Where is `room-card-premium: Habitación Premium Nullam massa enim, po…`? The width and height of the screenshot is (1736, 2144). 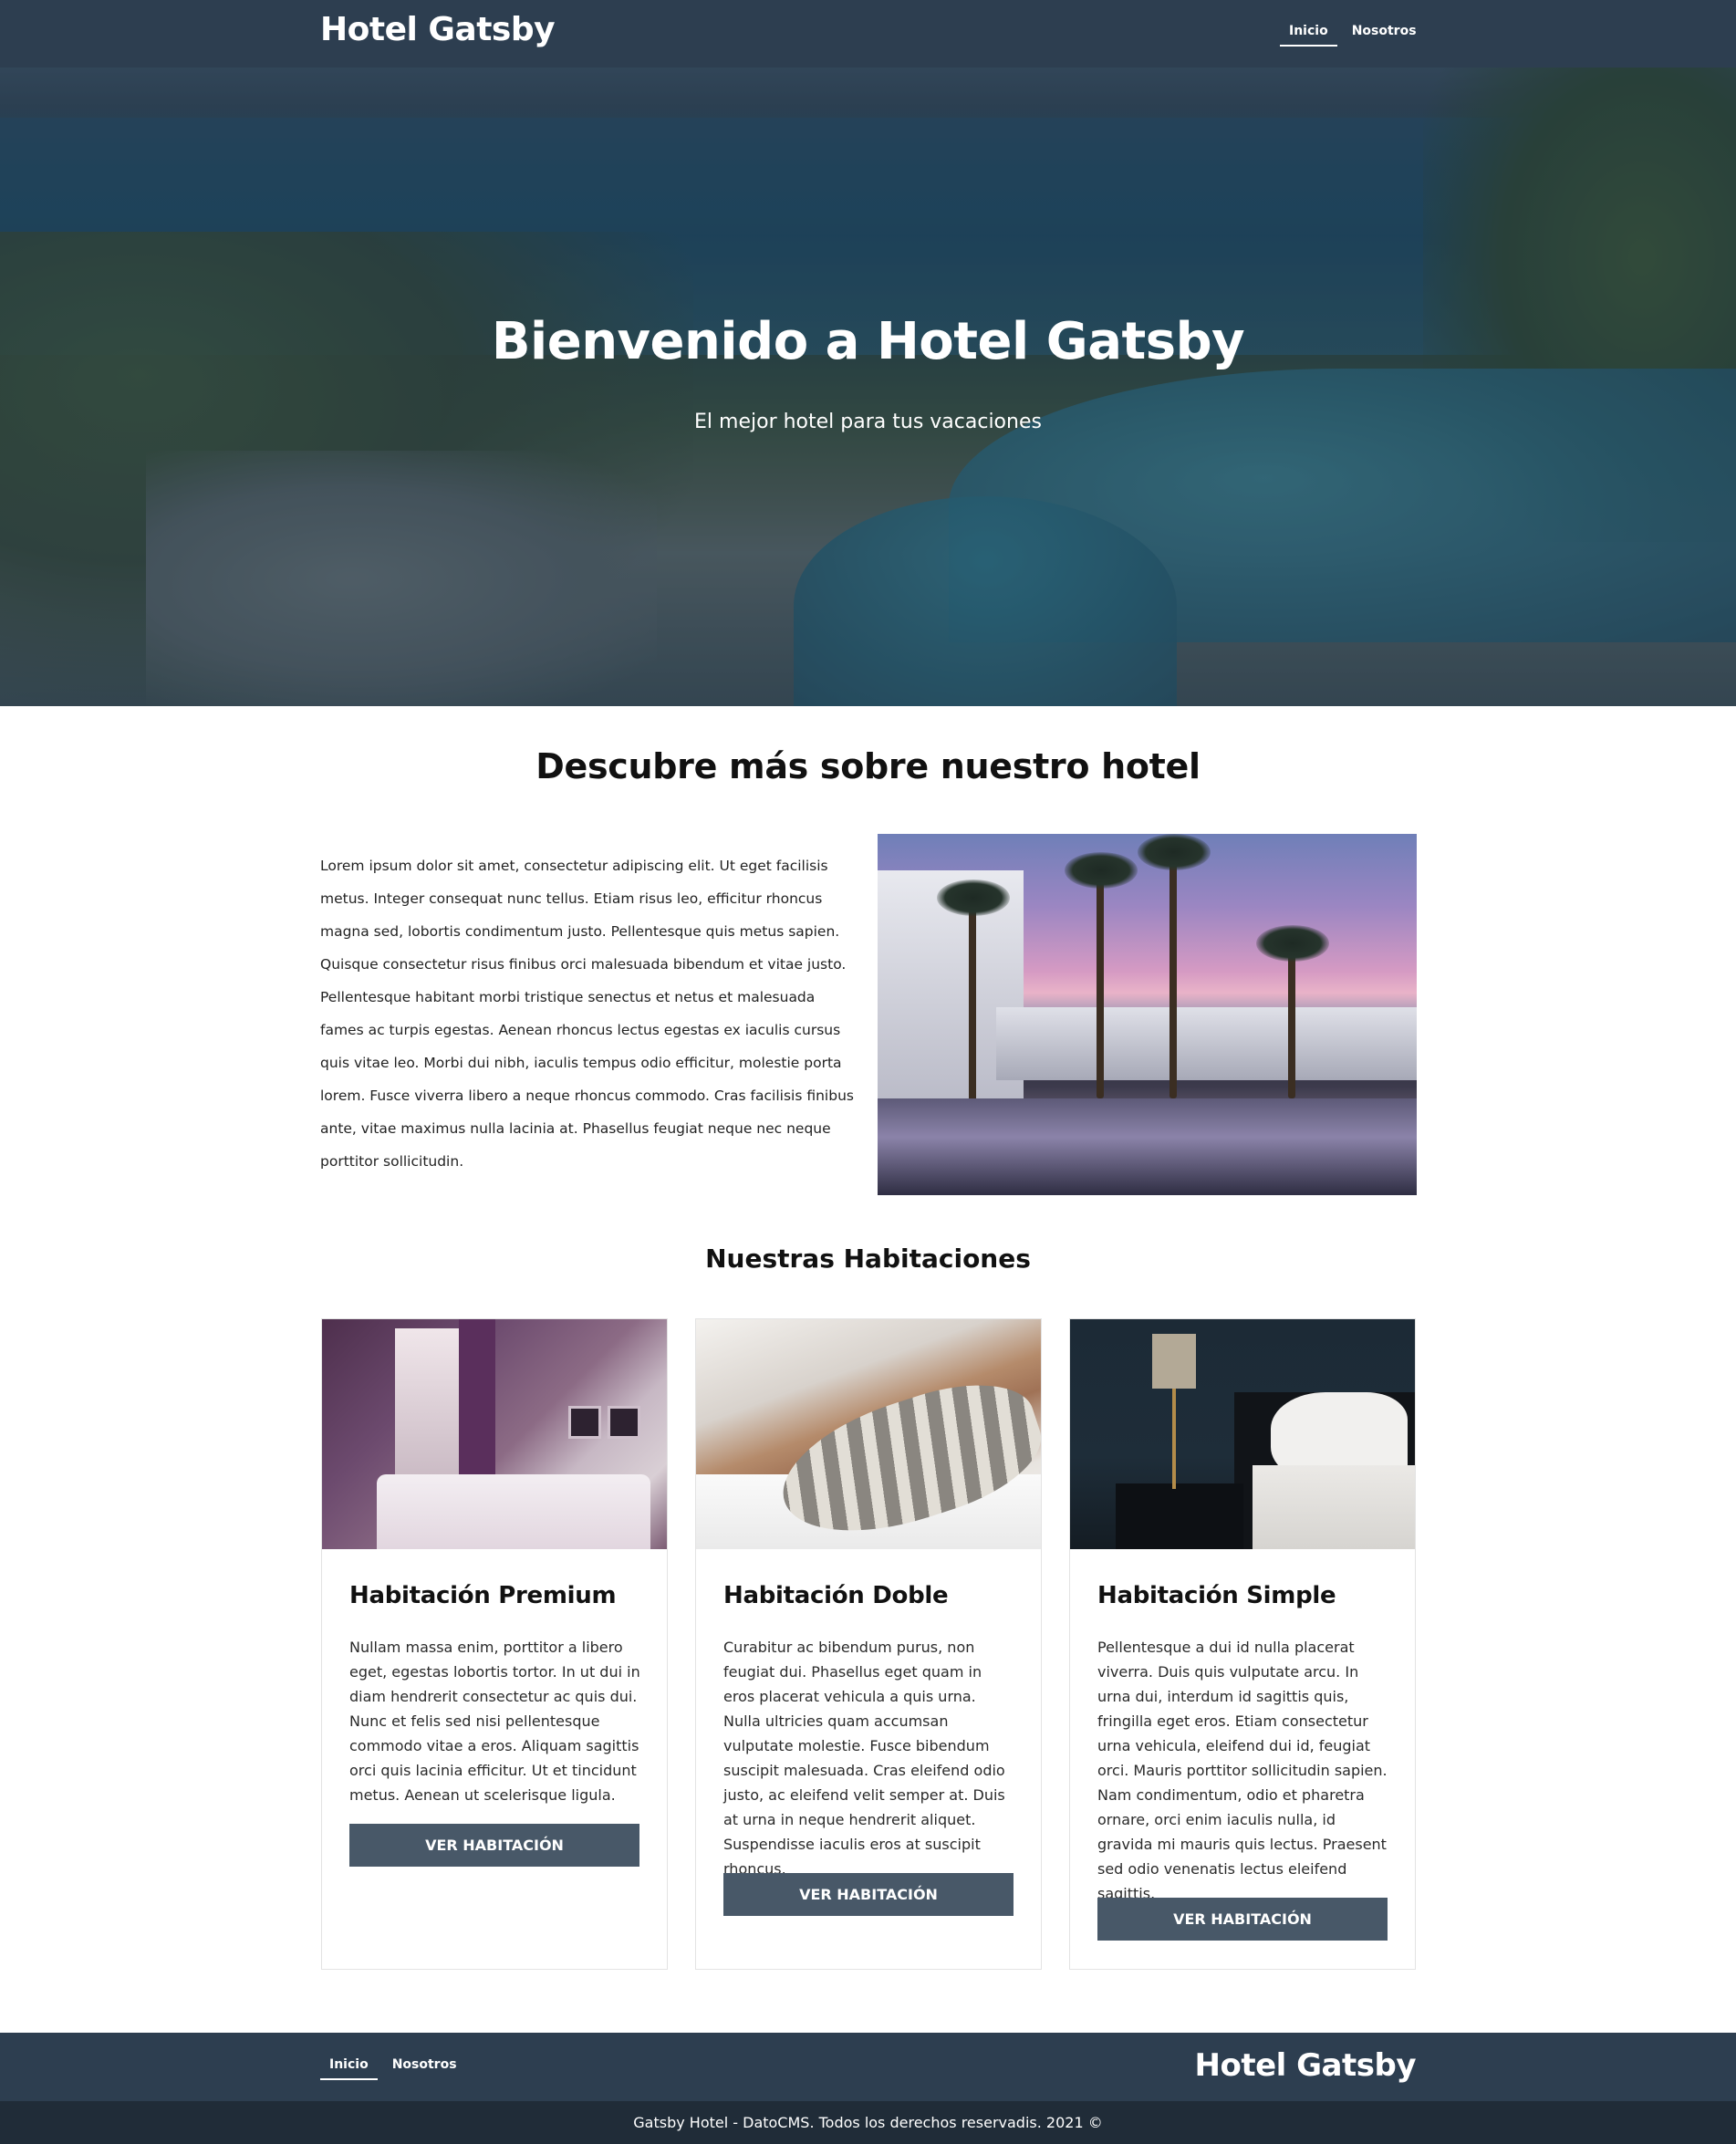
room-card-premium: Habitación Premium Nullam massa enim, po… is located at coordinates (494, 1644).